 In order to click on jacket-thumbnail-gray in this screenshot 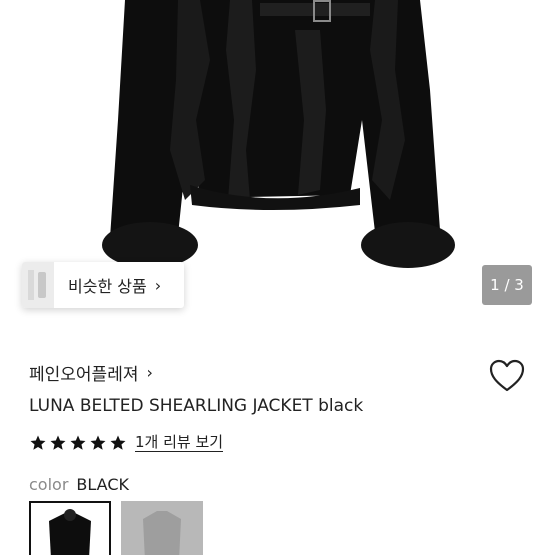, I will do `click(162, 528)`.